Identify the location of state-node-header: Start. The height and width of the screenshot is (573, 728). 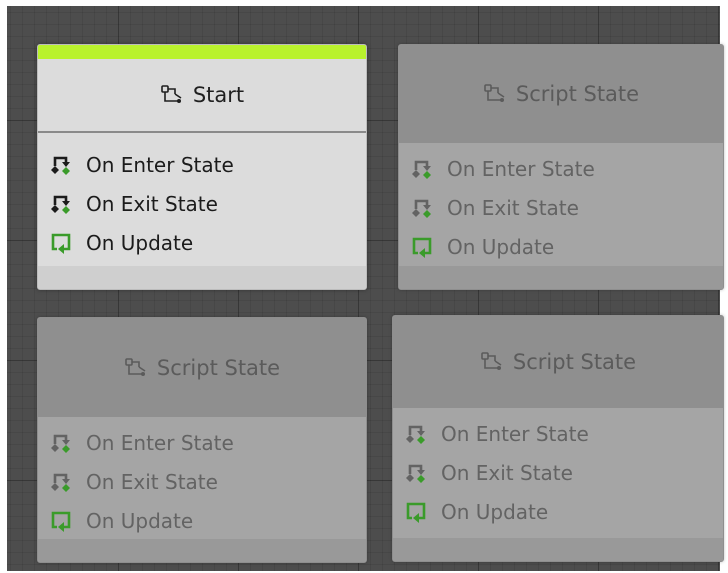
(202, 96).